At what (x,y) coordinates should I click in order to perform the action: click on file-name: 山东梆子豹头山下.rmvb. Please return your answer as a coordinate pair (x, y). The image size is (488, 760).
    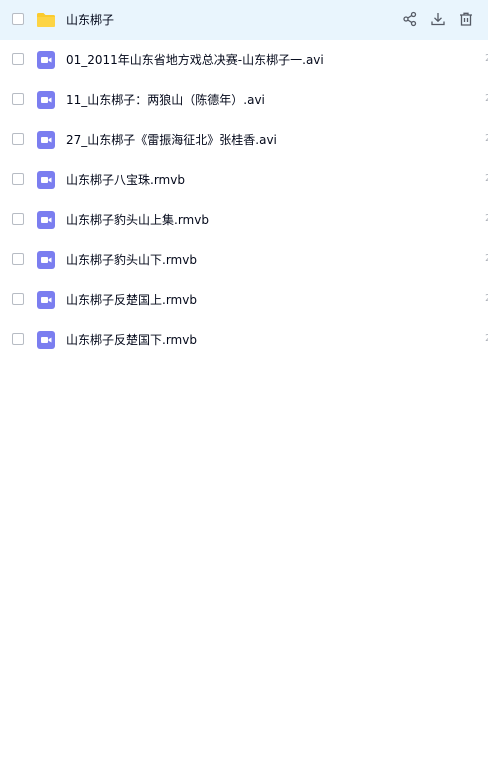
    Looking at the image, I should click on (131, 260).